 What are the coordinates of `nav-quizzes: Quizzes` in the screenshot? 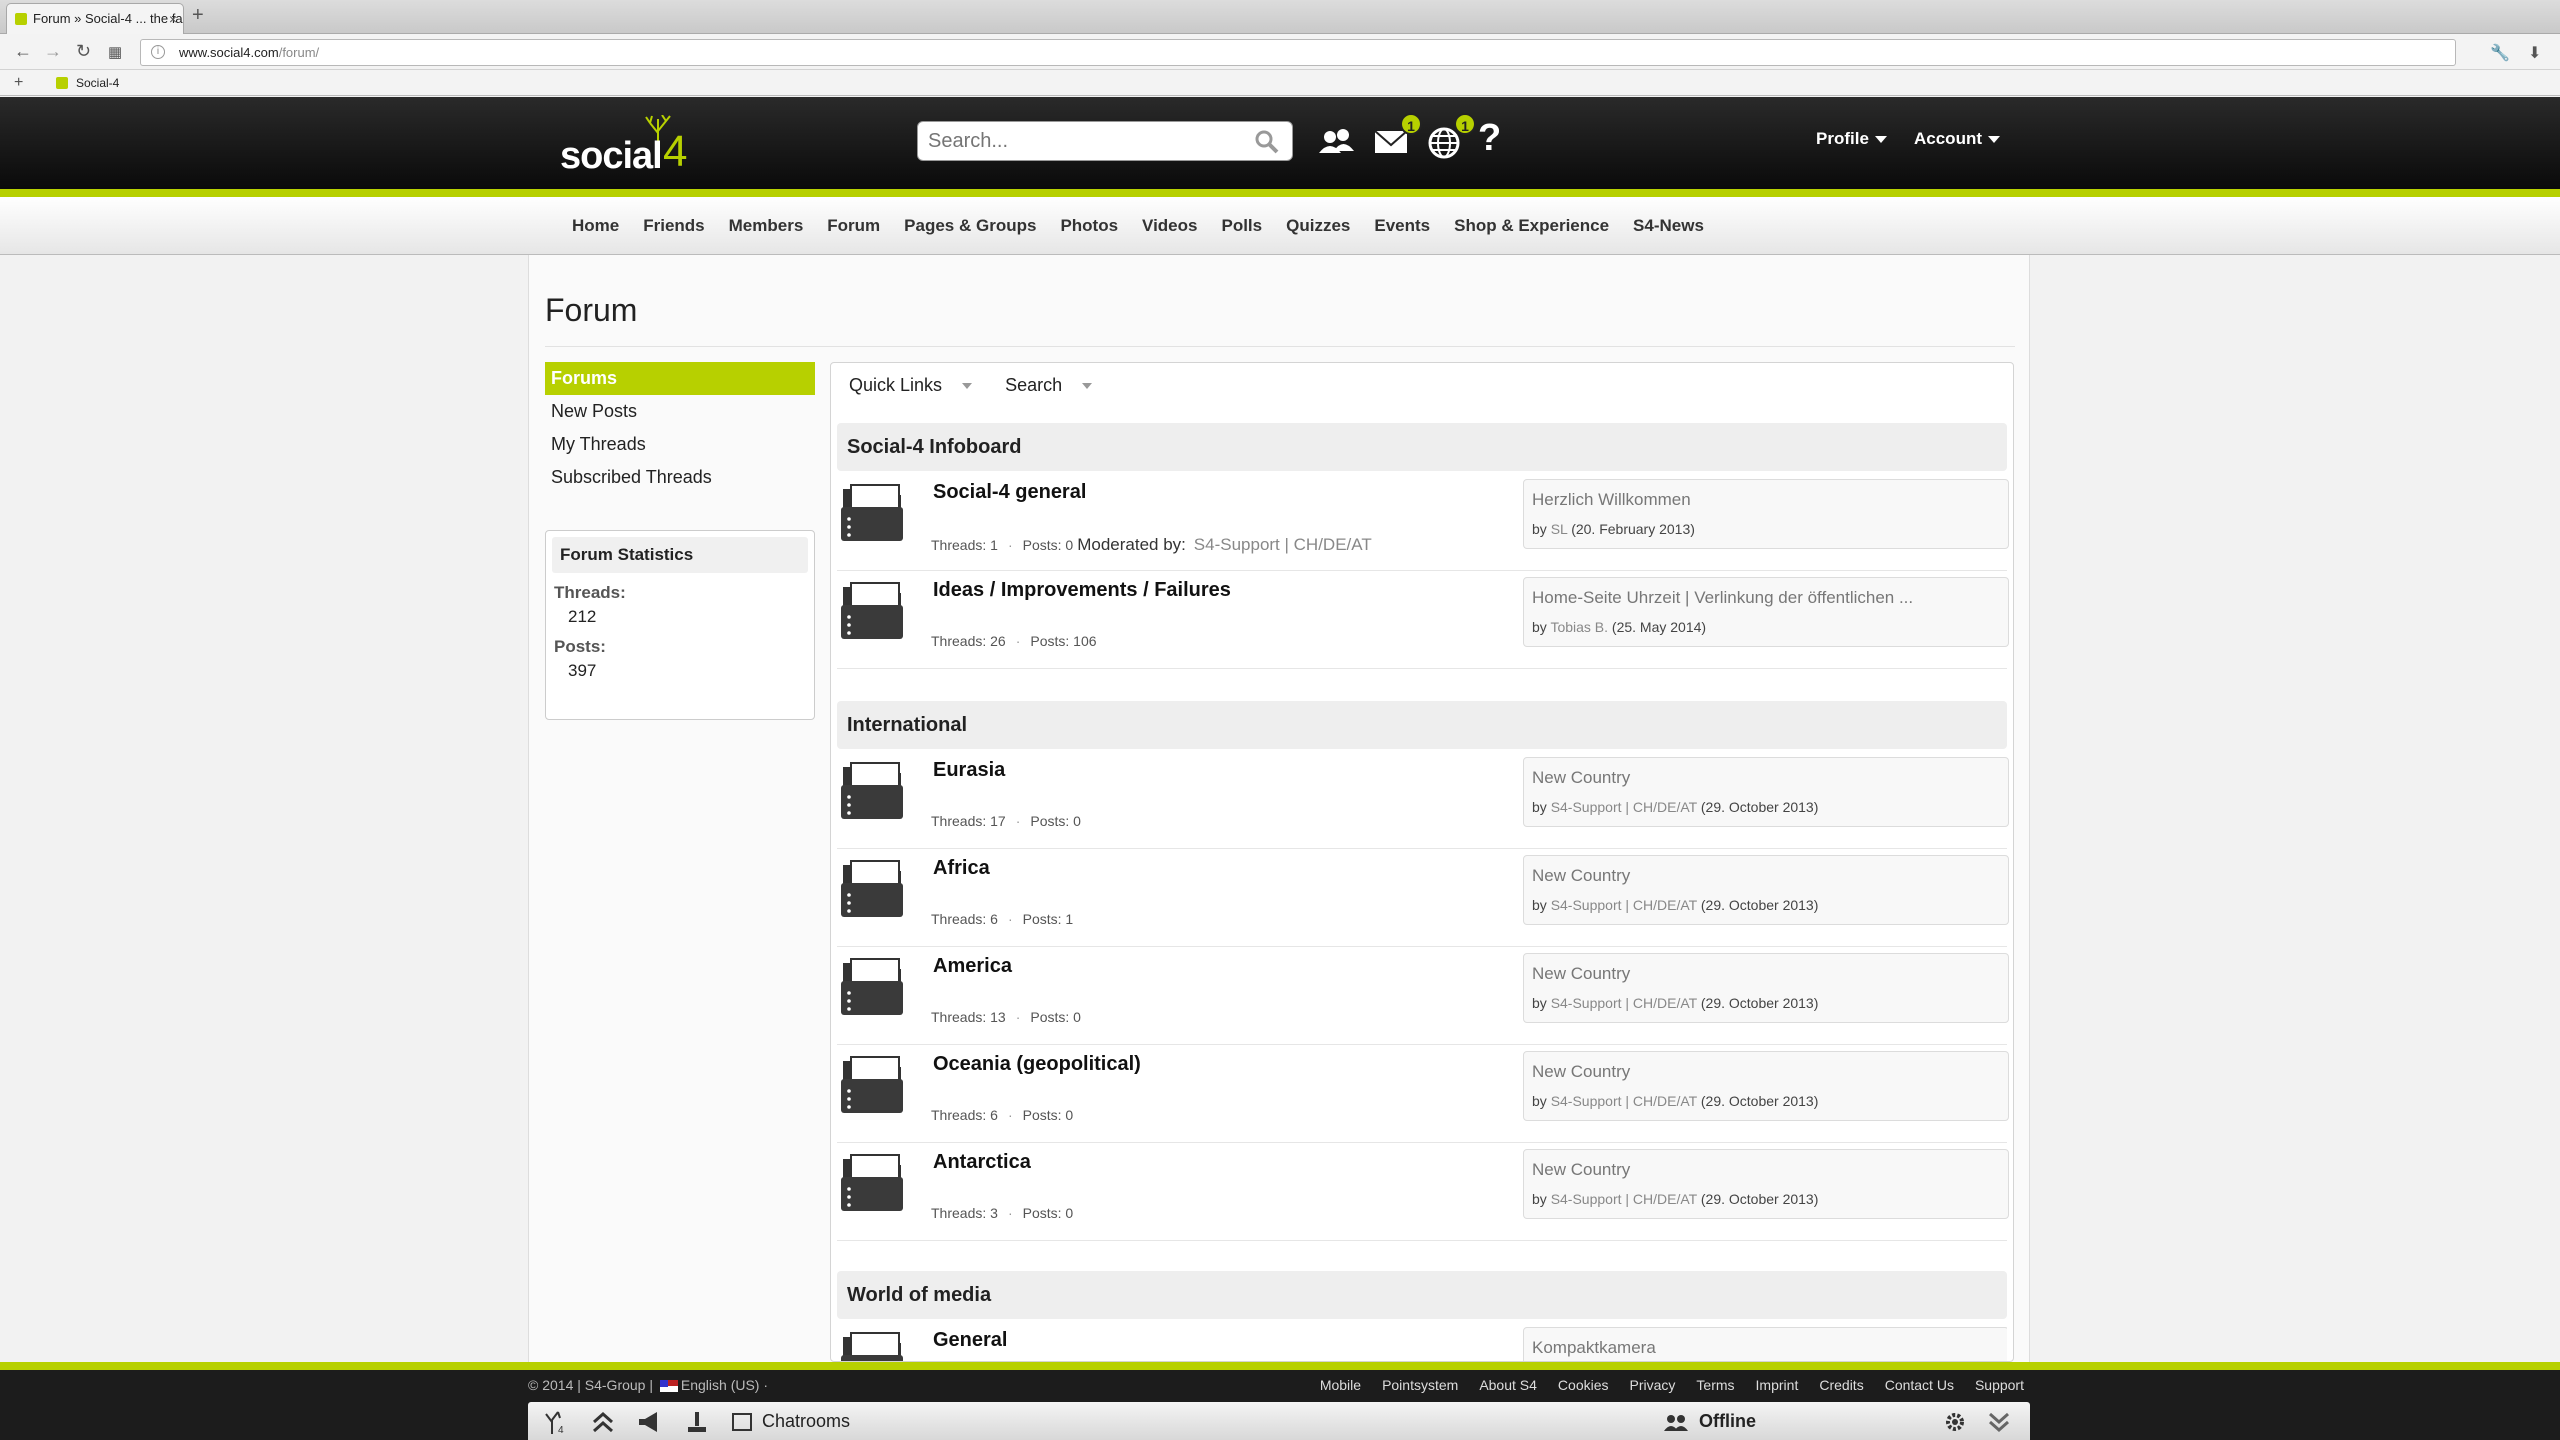 It's located at (1318, 226).